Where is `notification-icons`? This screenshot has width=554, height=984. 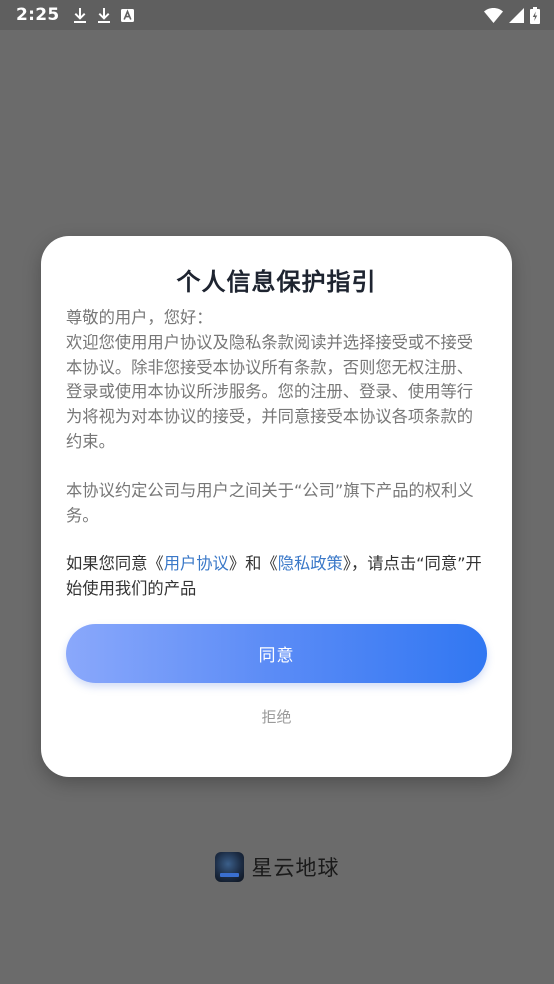 notification-icons is located at coordinates (104, 15).